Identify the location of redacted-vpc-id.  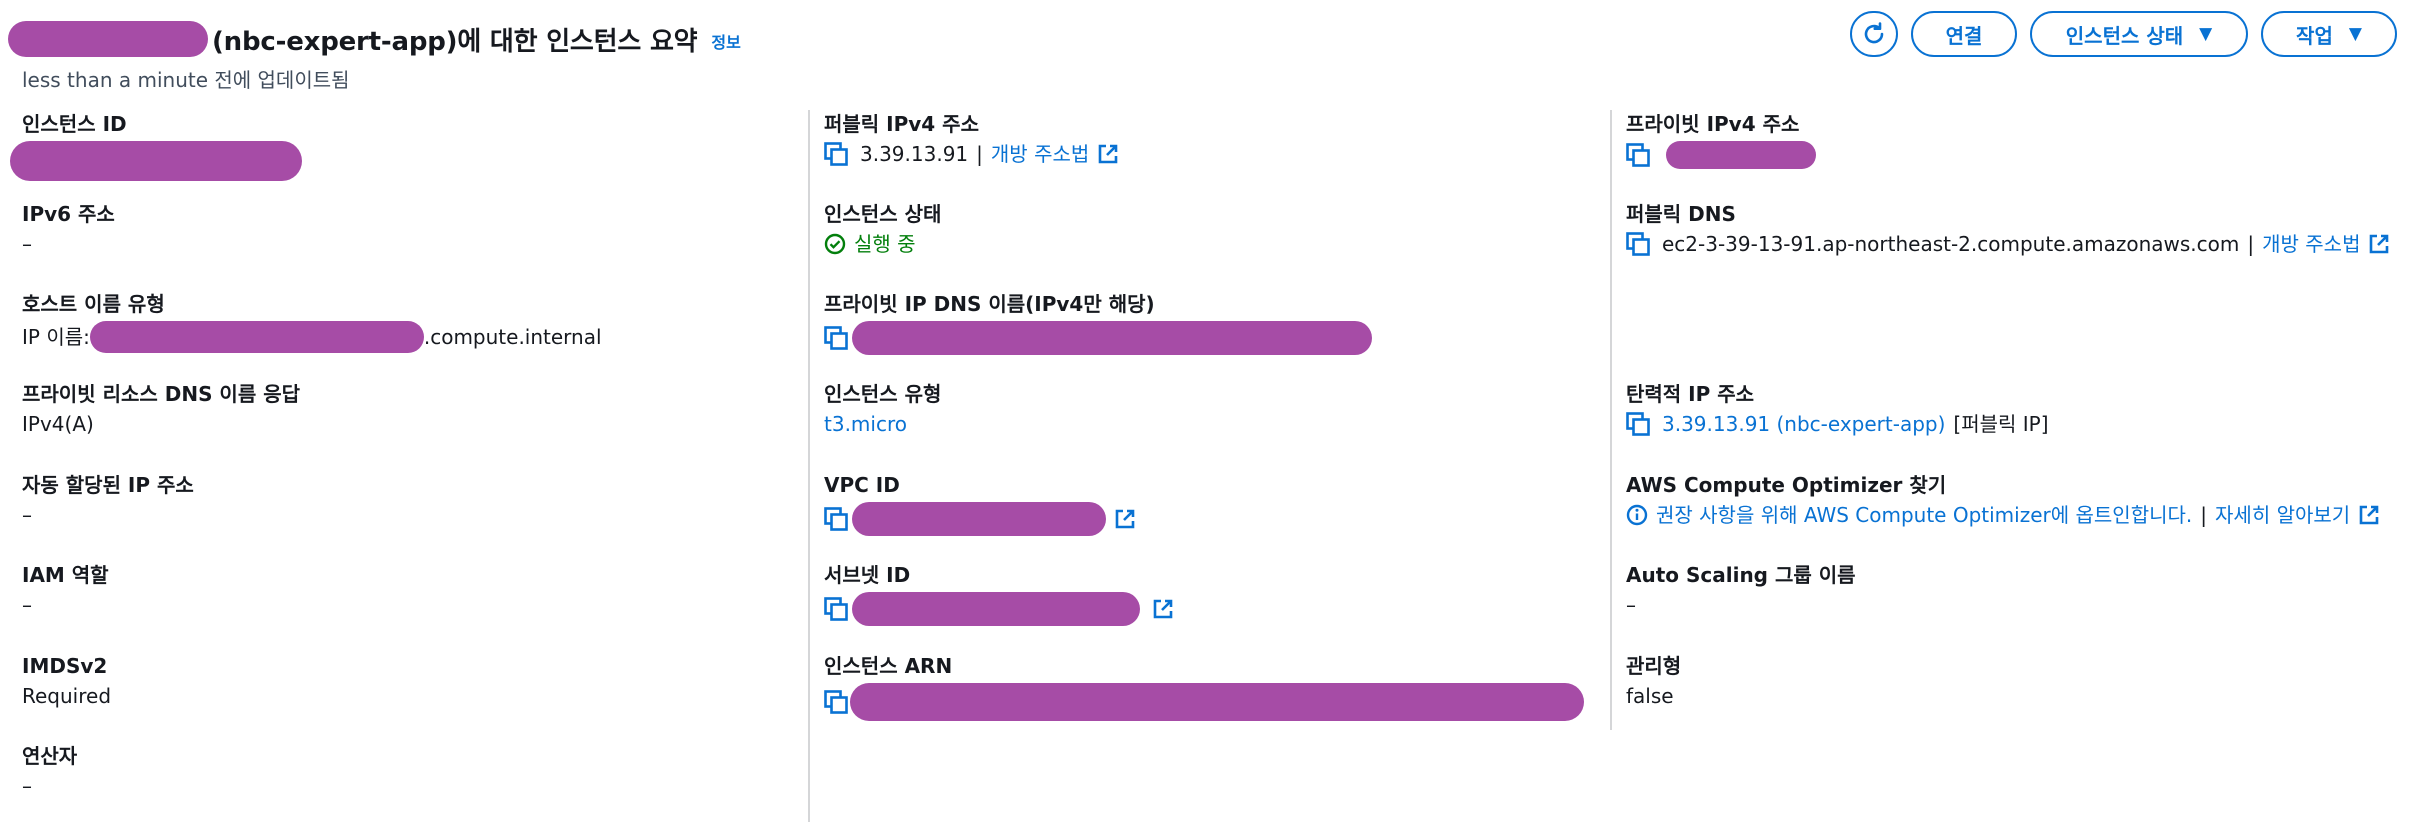
(979, 519).